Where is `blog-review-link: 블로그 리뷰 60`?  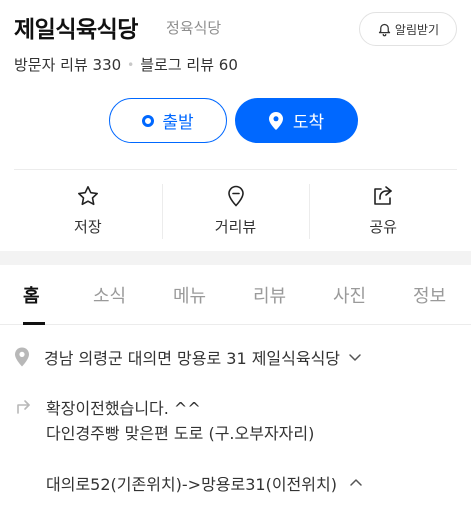
blog-review-link: 블로그 리뷰 60 is located at coordinates (189, 64).